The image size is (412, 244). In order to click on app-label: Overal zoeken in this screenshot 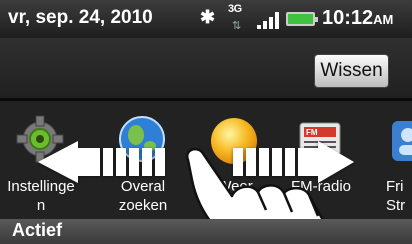, I will do `click(143, 196)`.